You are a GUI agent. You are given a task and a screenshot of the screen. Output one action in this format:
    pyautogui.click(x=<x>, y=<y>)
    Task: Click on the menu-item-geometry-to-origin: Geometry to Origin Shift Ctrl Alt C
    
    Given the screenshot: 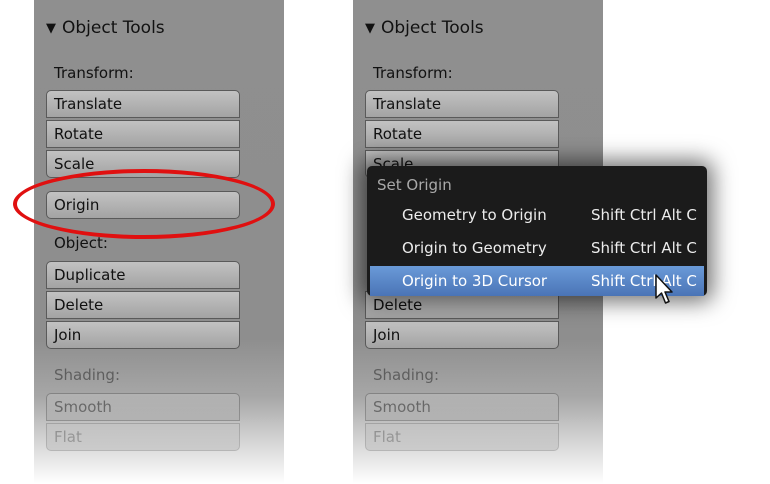 What is the action you would take?
    pyautogui.click(x=537, y=215)
    